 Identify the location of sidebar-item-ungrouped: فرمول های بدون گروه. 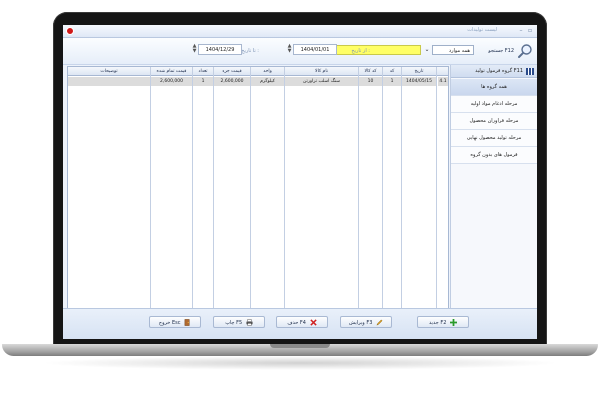
(494, 155).